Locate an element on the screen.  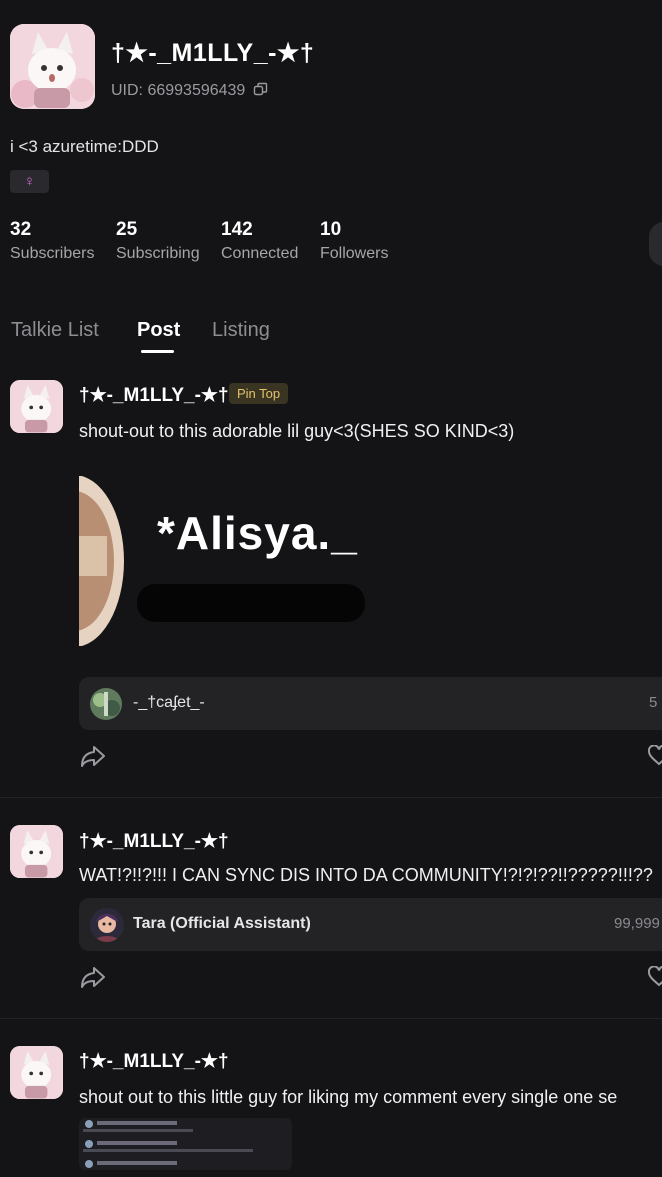
linked-character-count: 5 is located at coordinates (653, 702).